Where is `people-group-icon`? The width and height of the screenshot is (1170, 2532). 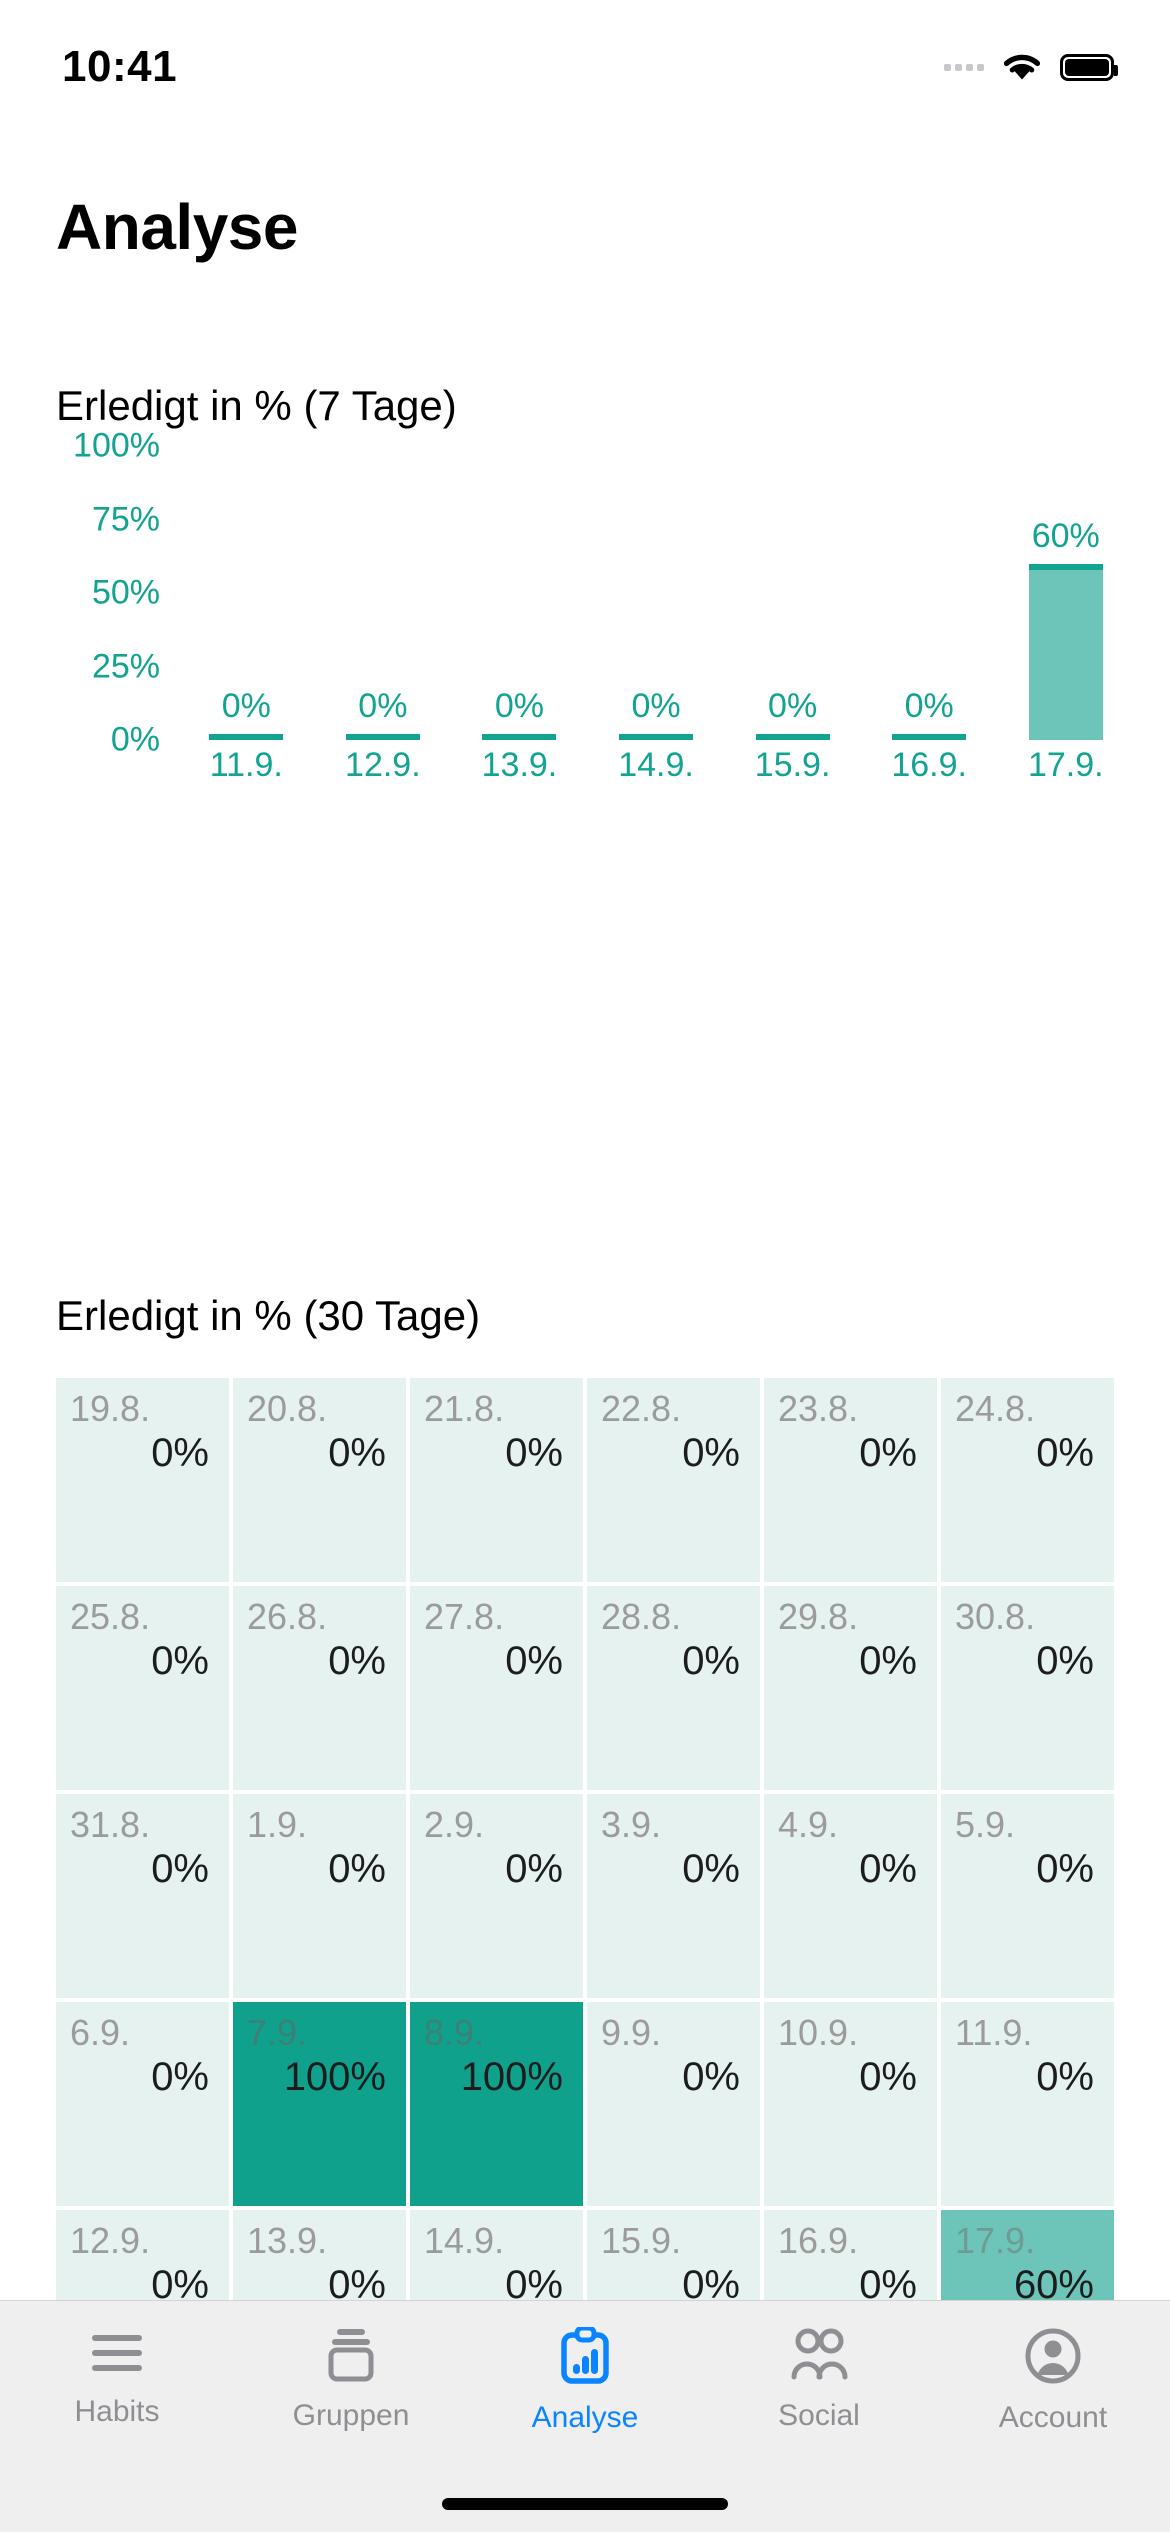 people-group-icon is located at coordinates (819, 2355).